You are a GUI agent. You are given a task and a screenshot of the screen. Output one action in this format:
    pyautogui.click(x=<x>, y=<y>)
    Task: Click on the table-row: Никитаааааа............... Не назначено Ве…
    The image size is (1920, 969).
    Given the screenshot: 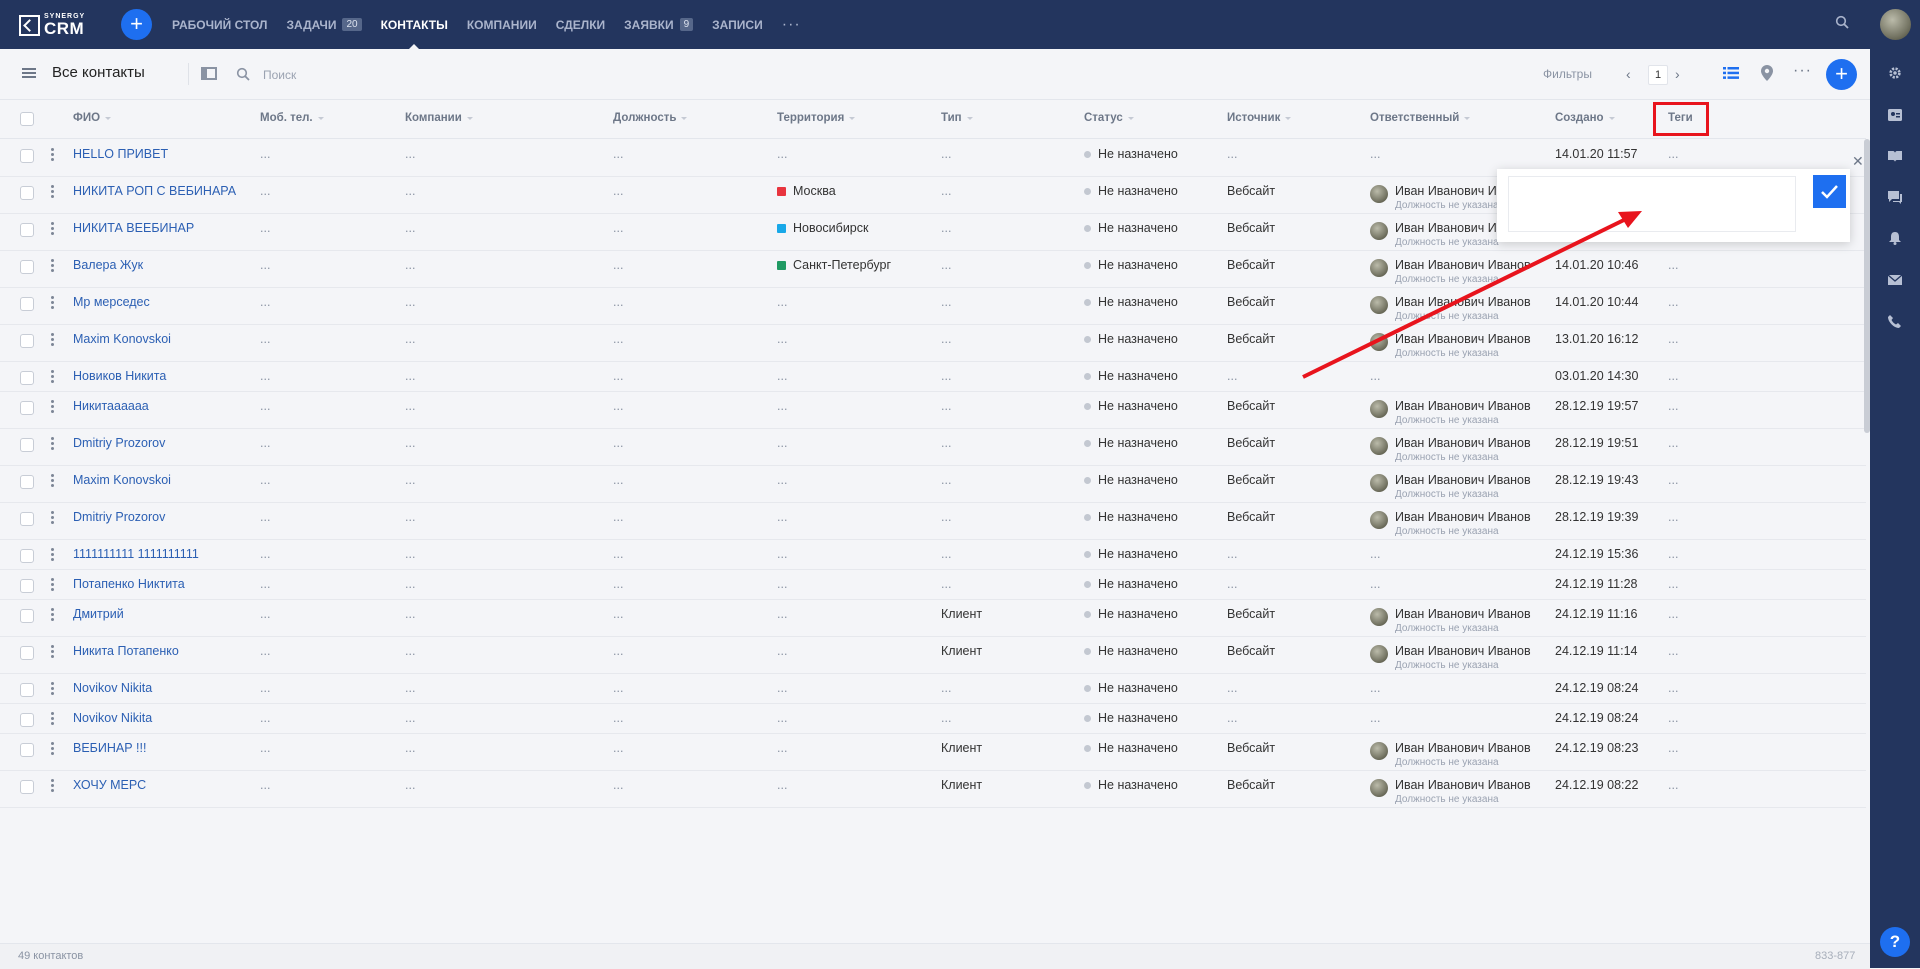 What is the action you would take?
    pyautogui.click(x=933, y=410)
    